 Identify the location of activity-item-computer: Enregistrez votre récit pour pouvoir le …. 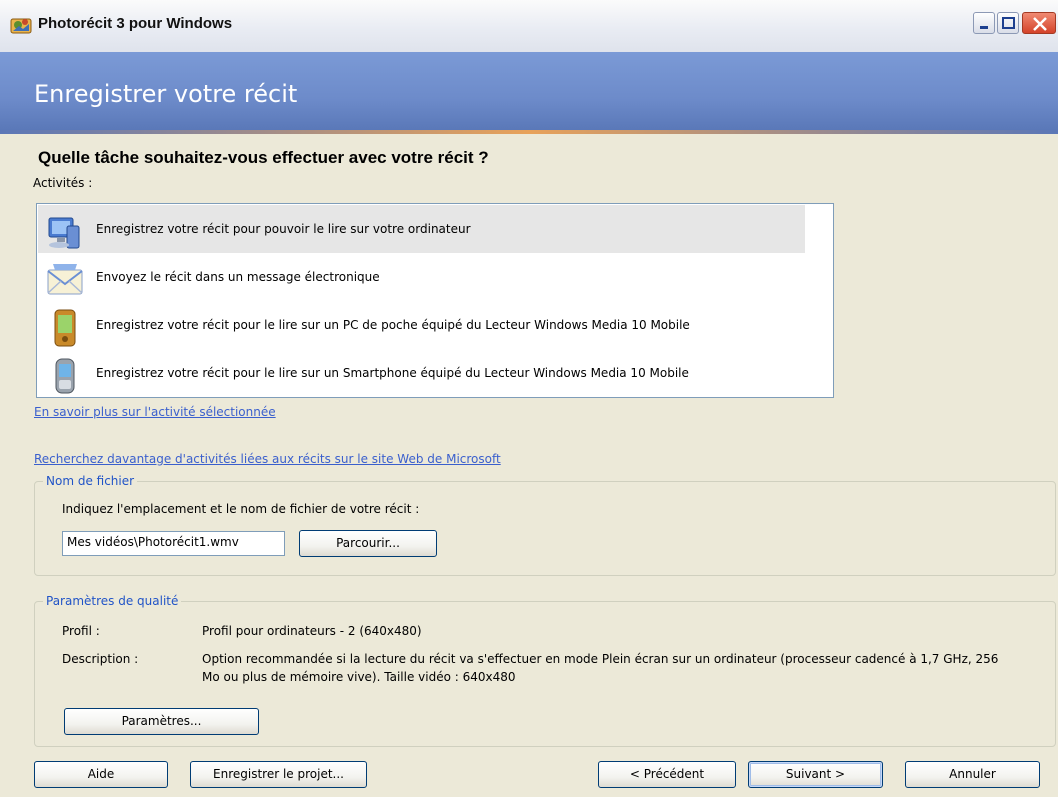
(421, 229).